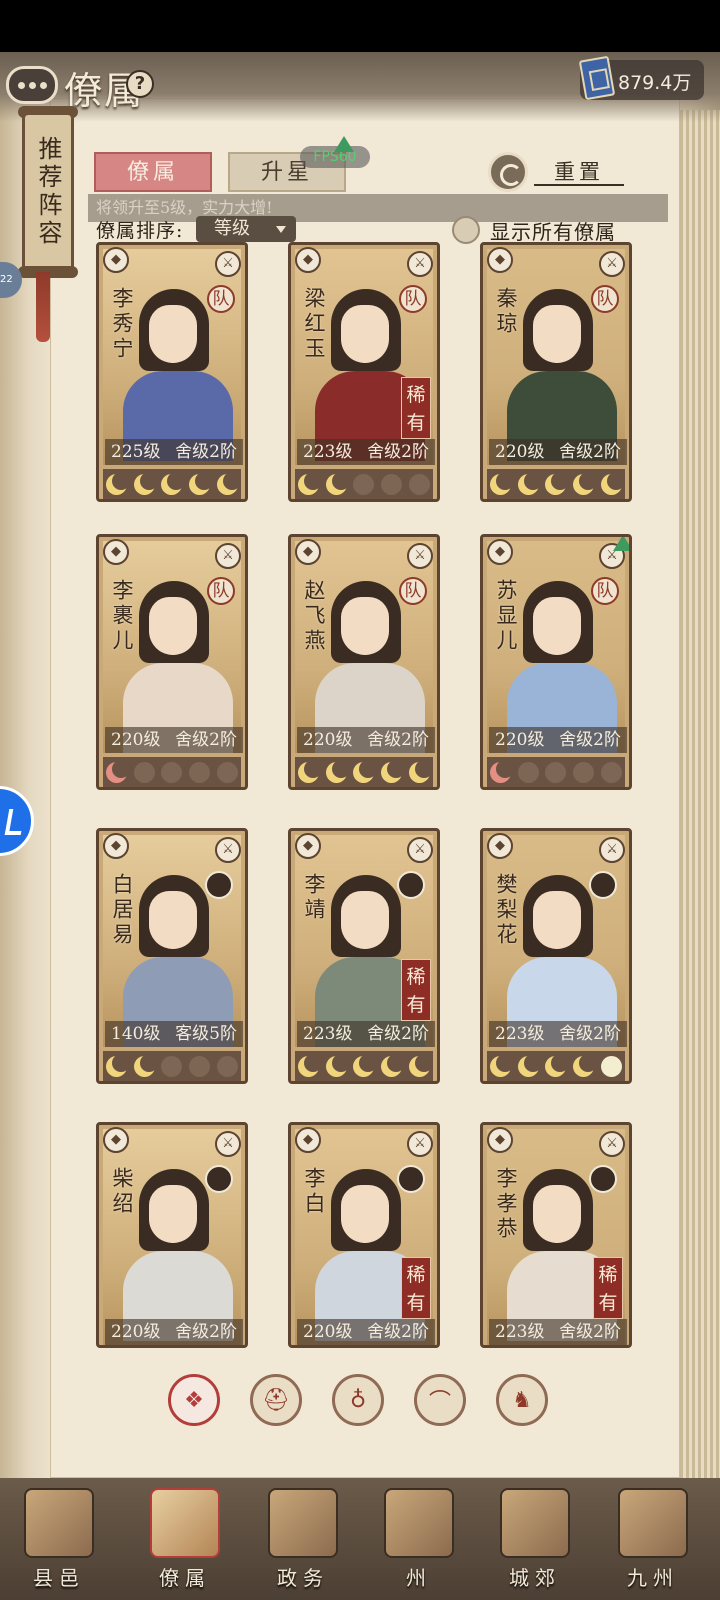 This screenshot has width=720, height=1600. What do you see at coordinates (556, 372) in the screenshot?
I see `subordinate-card: 秦琼 ◆ ⚔ 队 220级 舍级2阶` at bounding box center [556, 372].